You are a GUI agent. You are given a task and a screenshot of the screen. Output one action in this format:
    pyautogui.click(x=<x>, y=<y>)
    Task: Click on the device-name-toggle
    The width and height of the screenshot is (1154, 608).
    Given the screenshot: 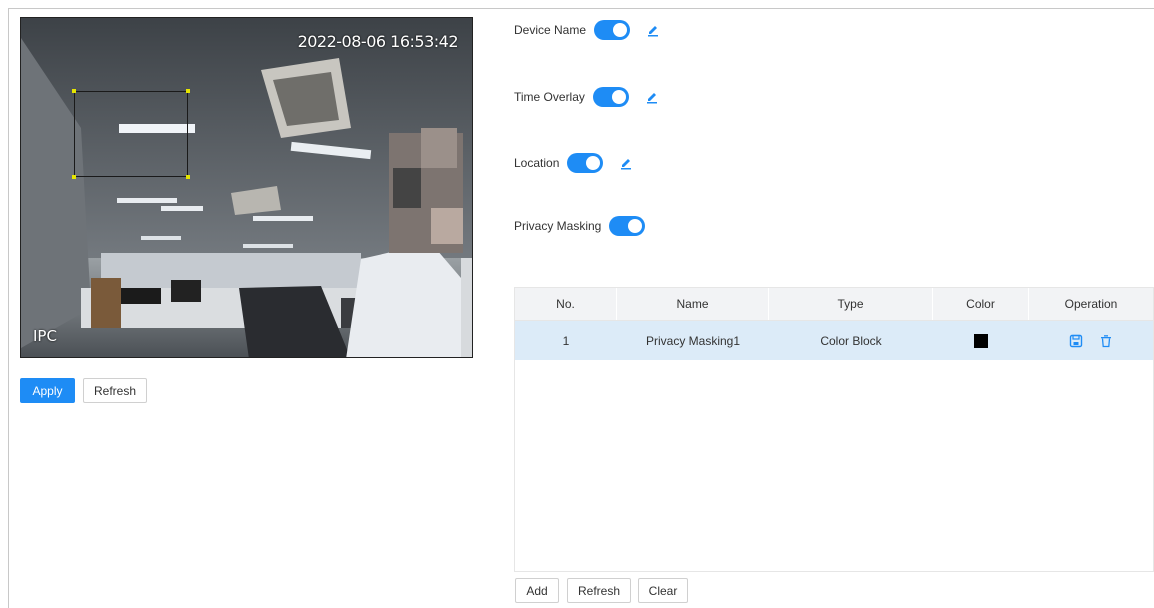 What is the action you would take?
    pyautogui.click(x=612, y=30)
    